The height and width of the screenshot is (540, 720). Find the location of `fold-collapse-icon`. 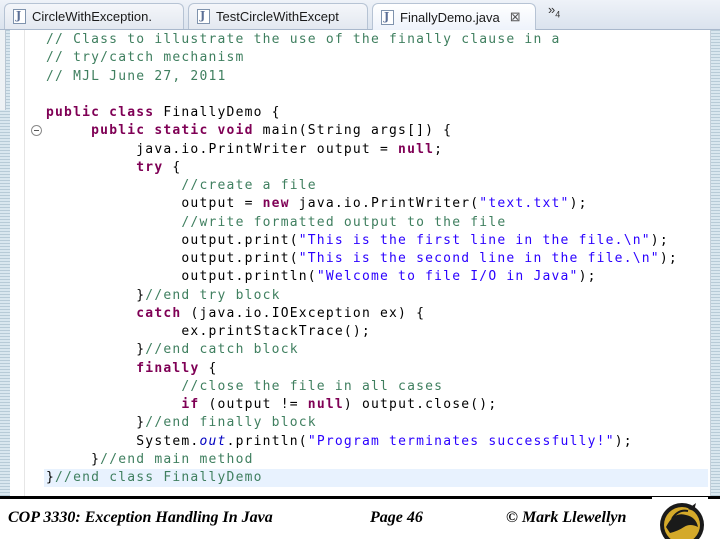

fold-collapse-icon is located at coordinates (36, 130).